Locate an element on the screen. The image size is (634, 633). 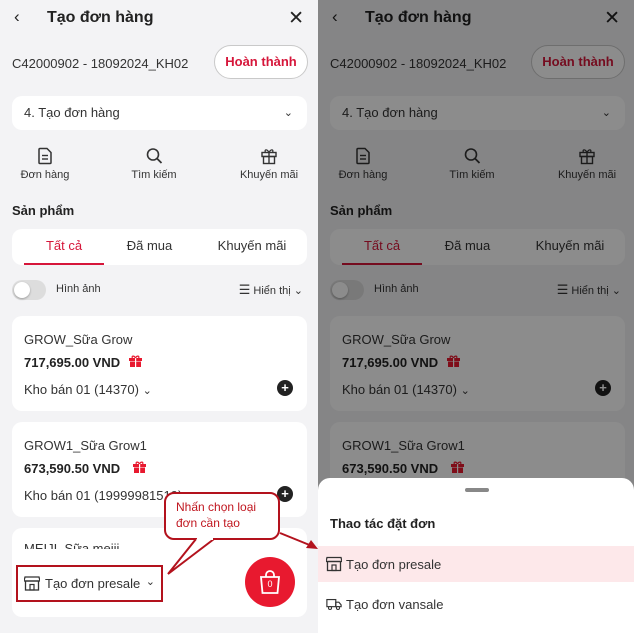
callout-line-2: đơn cần tạo is located at coordinates (208, 523).